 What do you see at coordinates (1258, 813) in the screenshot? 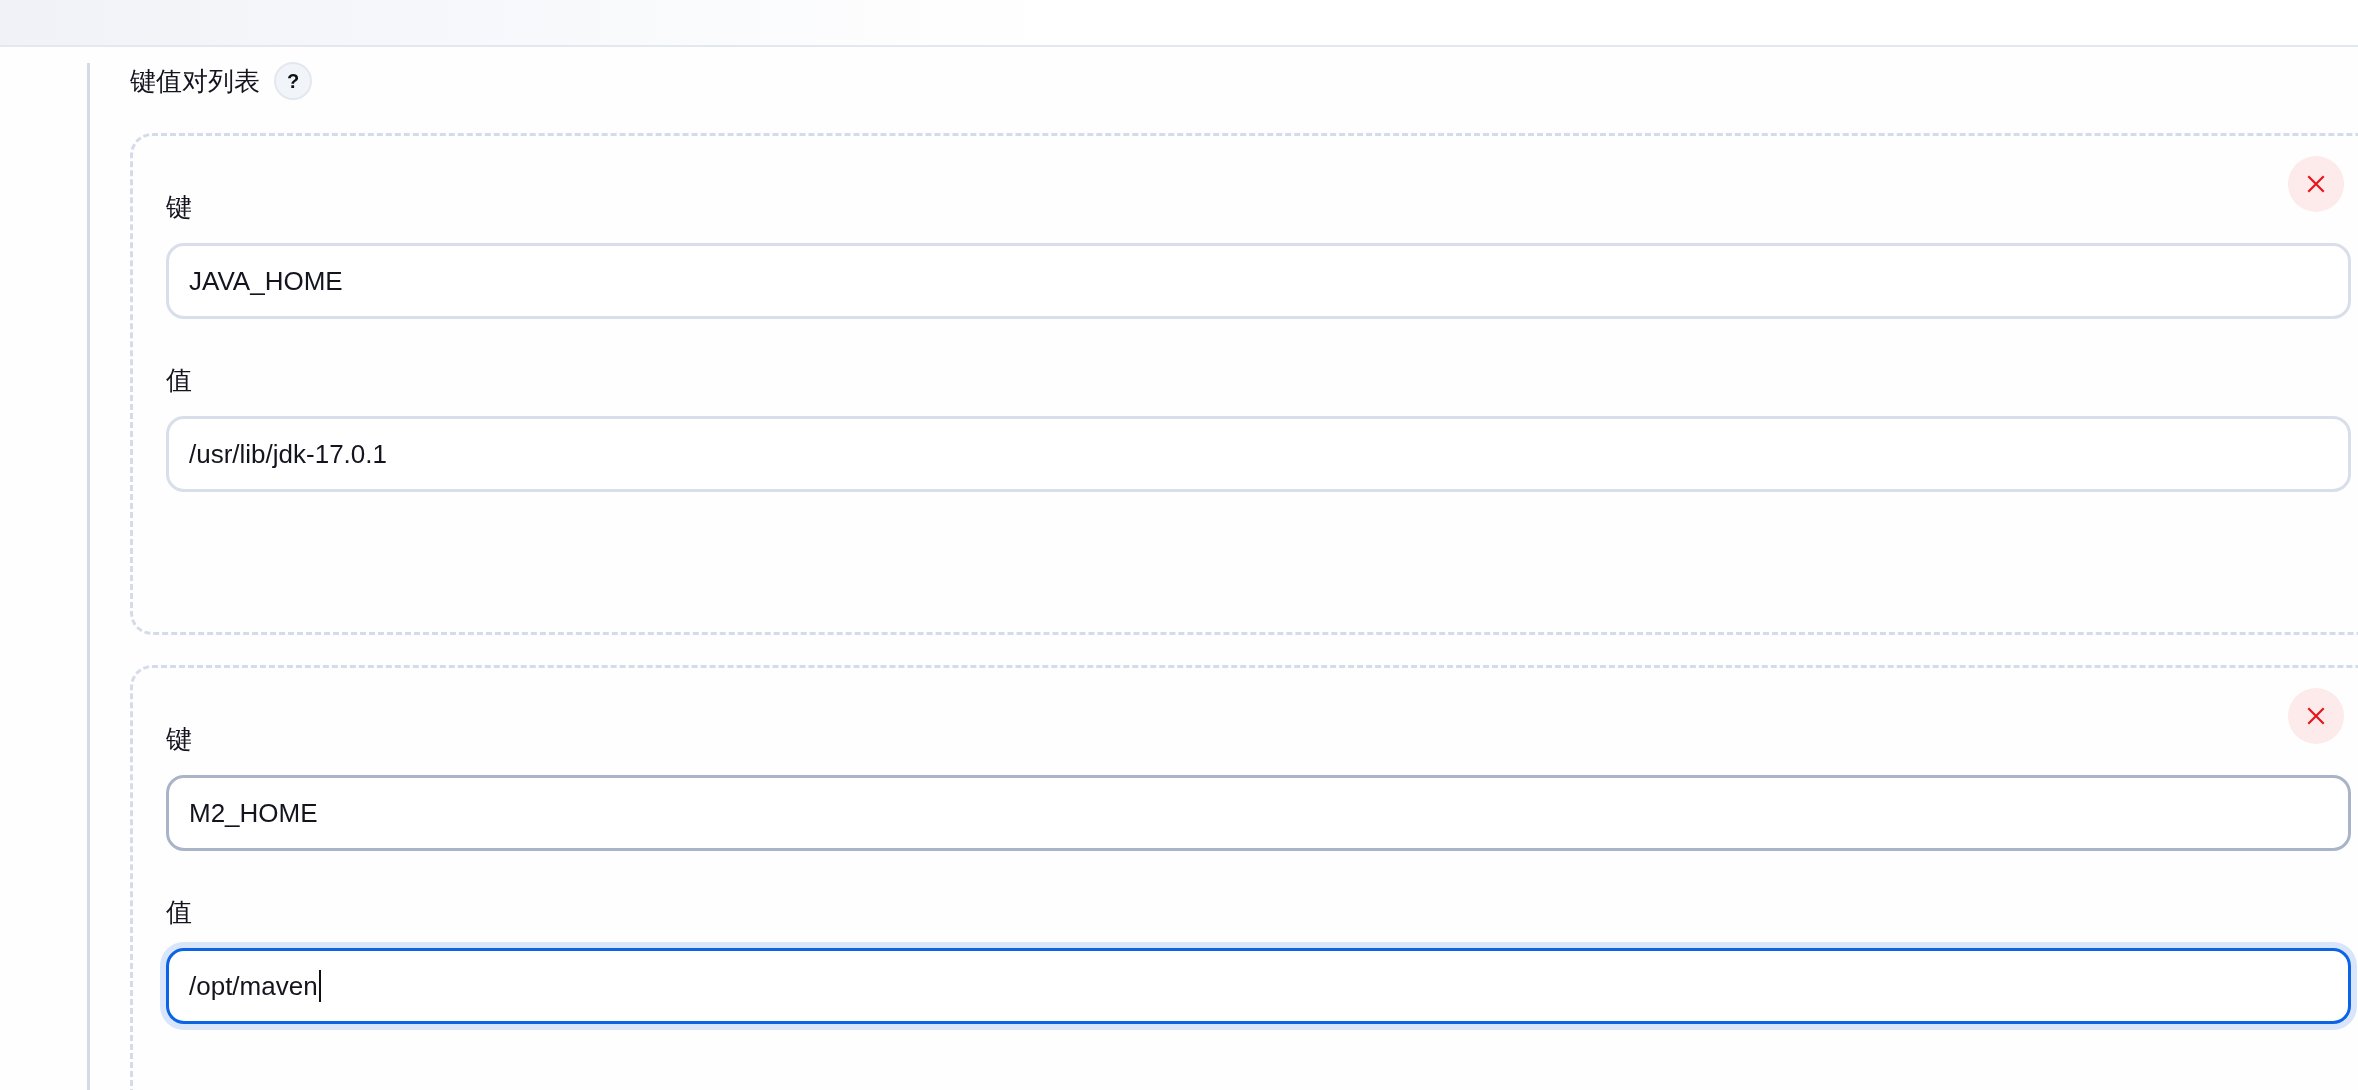
I see `input-field: M2_HOME` at bounding box center [1258, 813].